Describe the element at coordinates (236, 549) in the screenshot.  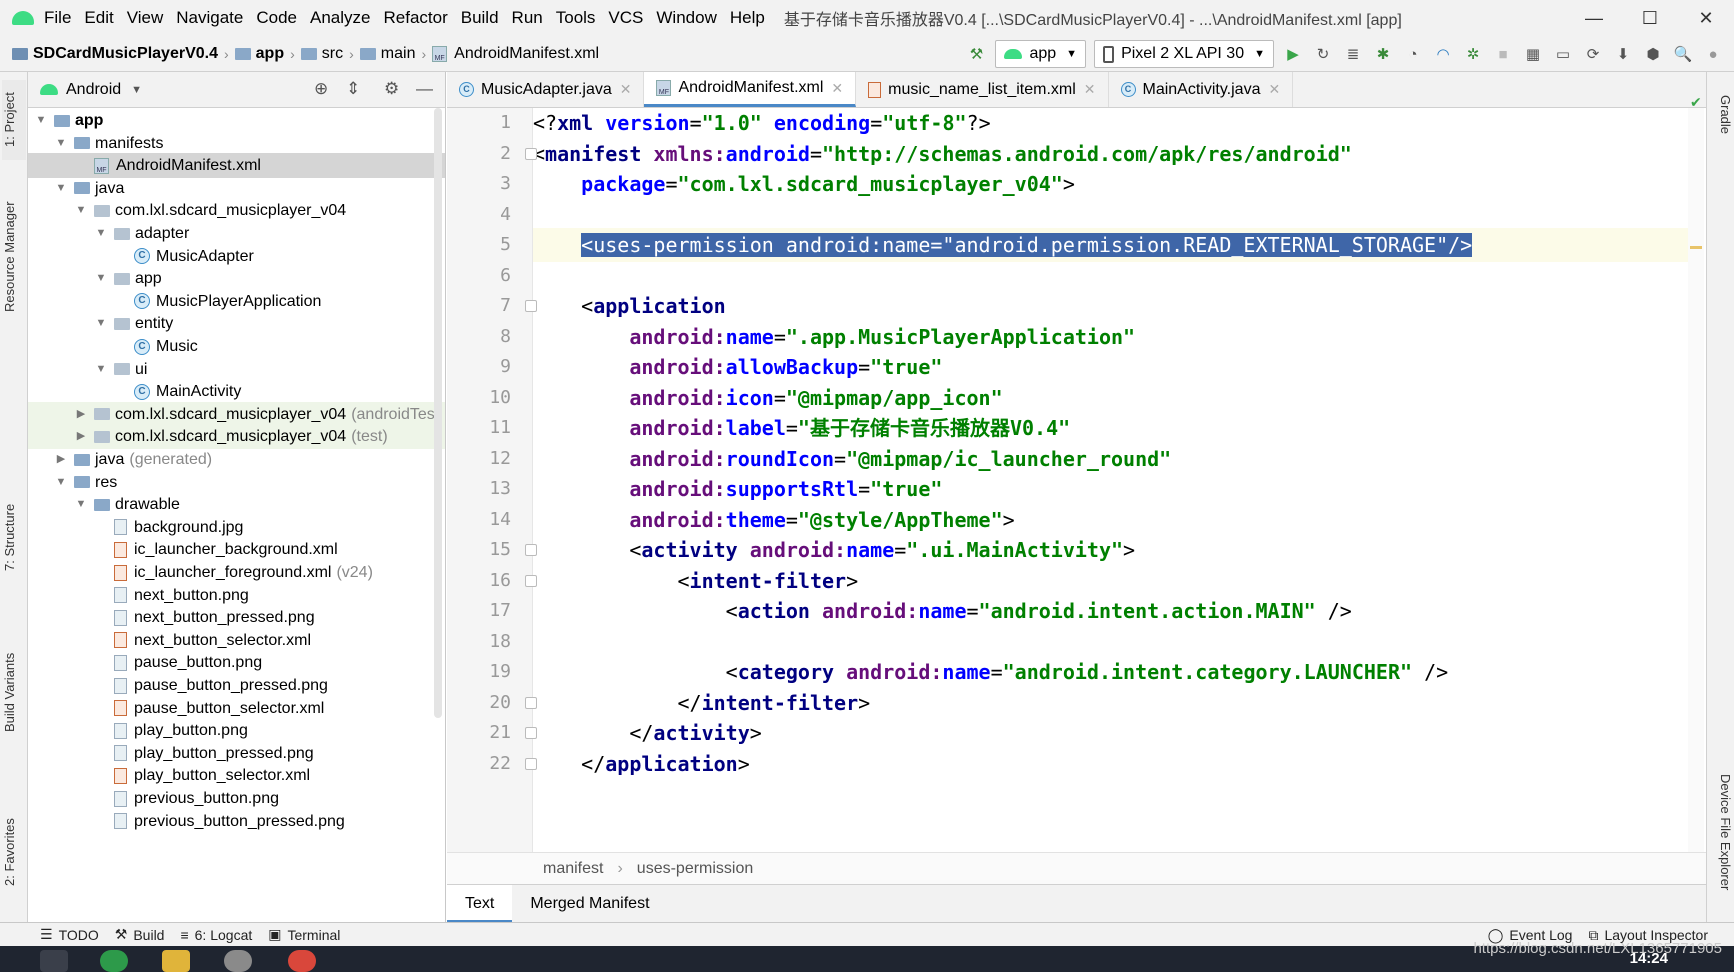
I see `tree-node: ic_launcher_background.xml` at that location.